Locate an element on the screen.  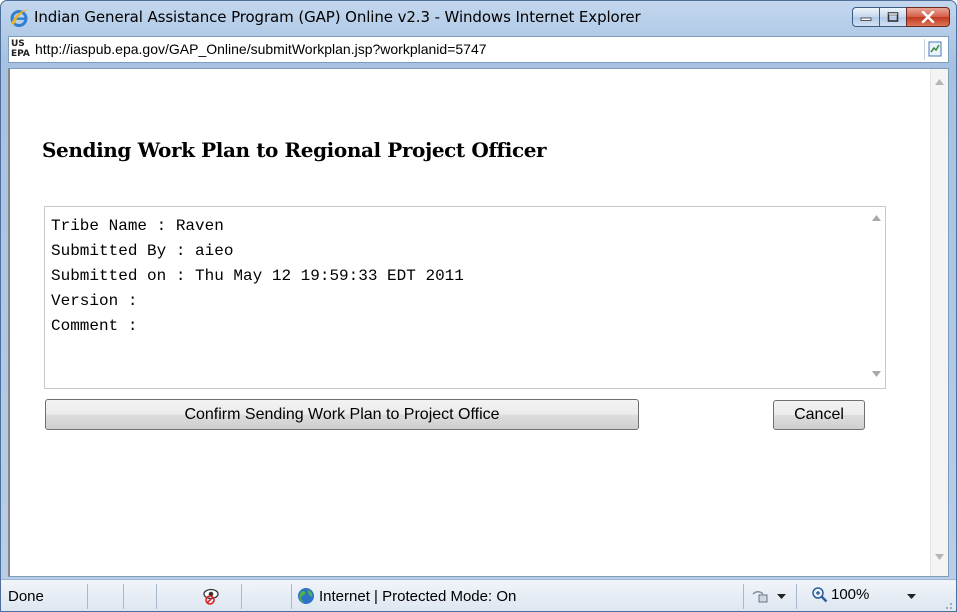
zoom-magnifier-icon is located at coordinates (820, 595).